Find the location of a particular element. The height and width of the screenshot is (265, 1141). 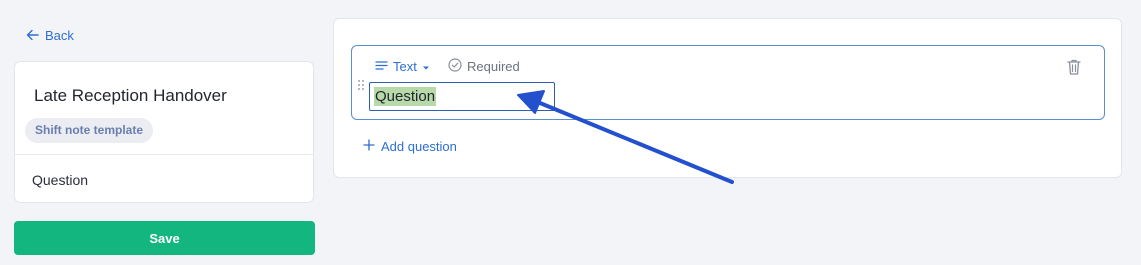

question-text-input: Question is located at coordinates (462, 96).